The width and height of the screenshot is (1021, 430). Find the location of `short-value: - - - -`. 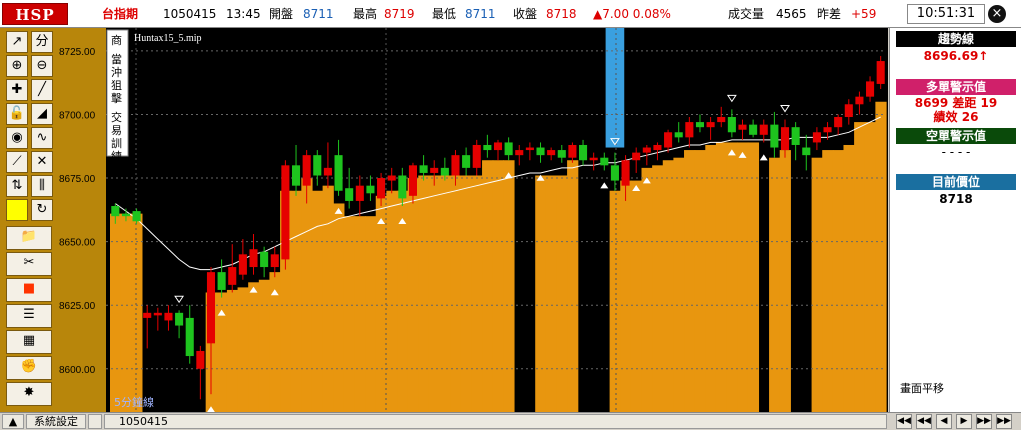

short-value: - - - - is located at coordinates (956, 152).